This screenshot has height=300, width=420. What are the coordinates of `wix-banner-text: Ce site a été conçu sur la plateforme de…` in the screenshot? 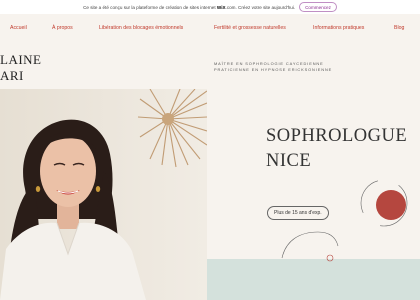 It's located at (189, 7).